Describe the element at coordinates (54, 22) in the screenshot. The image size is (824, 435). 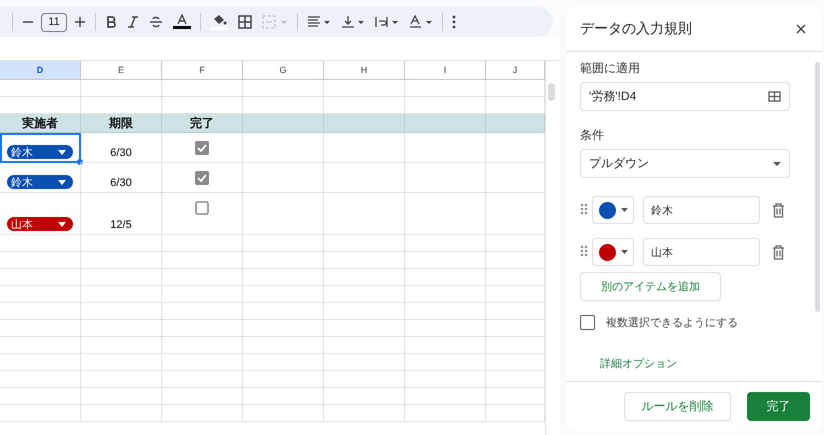
I see `font-size-field: 11` at that location.